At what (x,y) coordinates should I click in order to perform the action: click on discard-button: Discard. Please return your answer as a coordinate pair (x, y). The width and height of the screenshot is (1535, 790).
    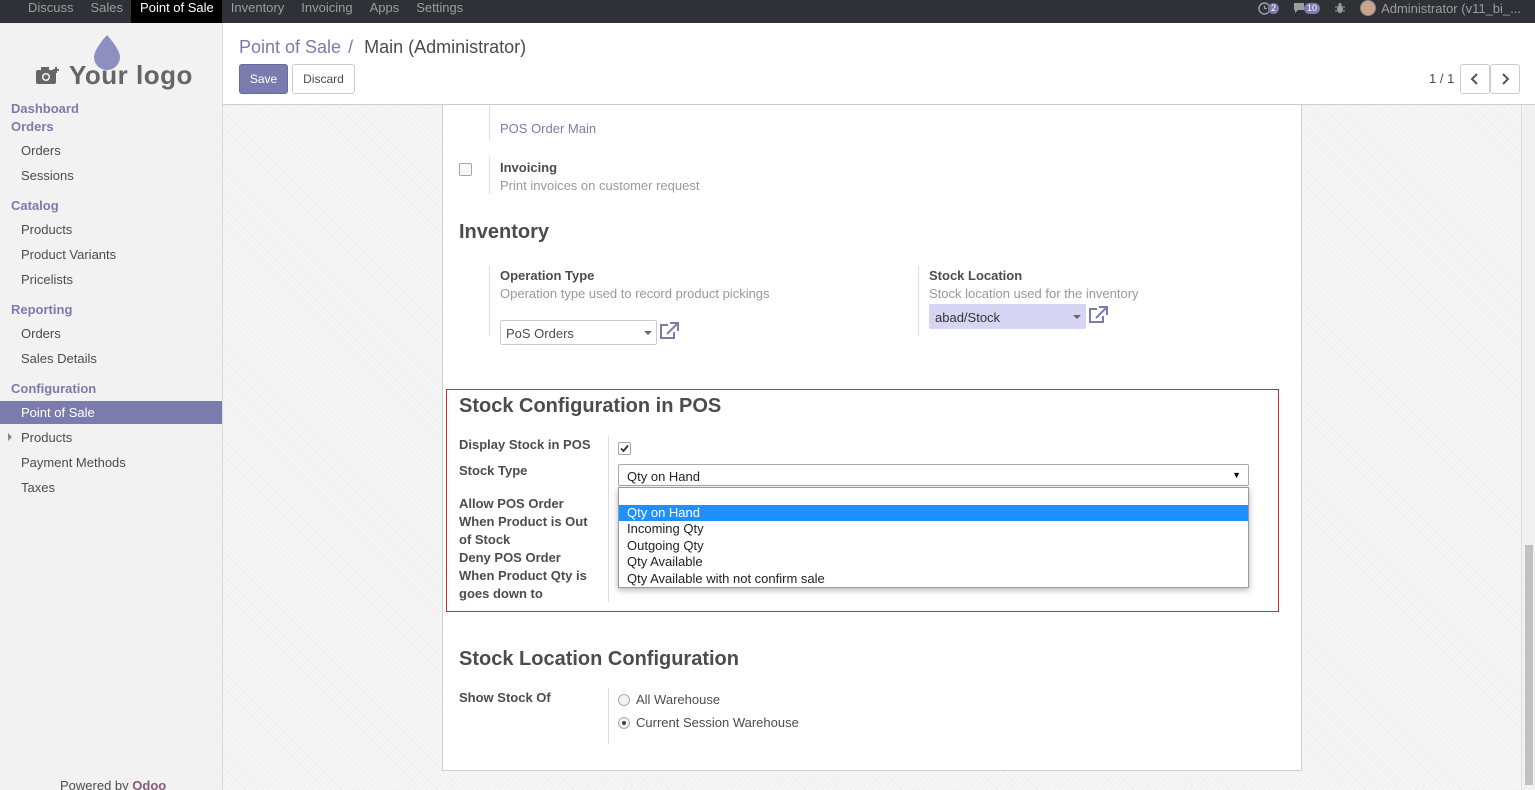
    Looking at the image, I should click on (323, 79).